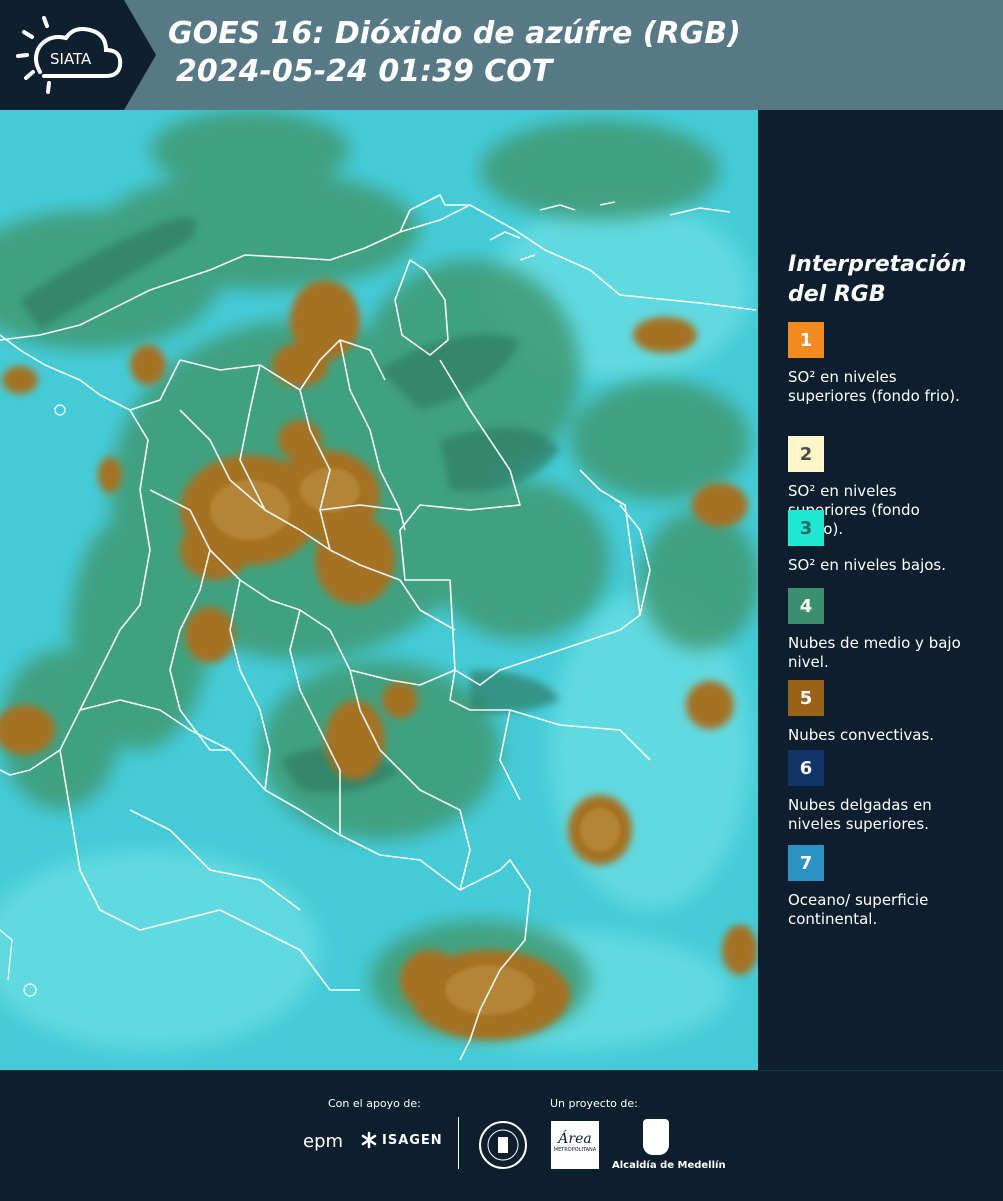 The width and height of the screenshot is (1003, 1201). Describe the element at coordinates (893, 542) in the screenshot. I see `legend-item: 3 SO² en niveles bajos.` at that location.